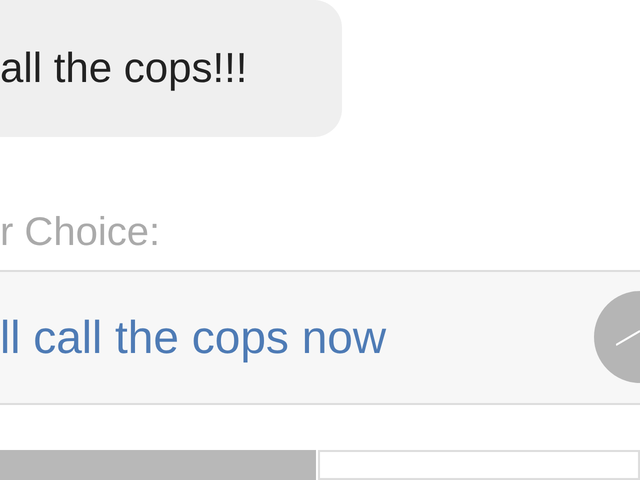 The height and width of the screenshot is (480, 640). Describe the element at coordinates (479, 465) in the screenshot. I see `input-field` at that location.